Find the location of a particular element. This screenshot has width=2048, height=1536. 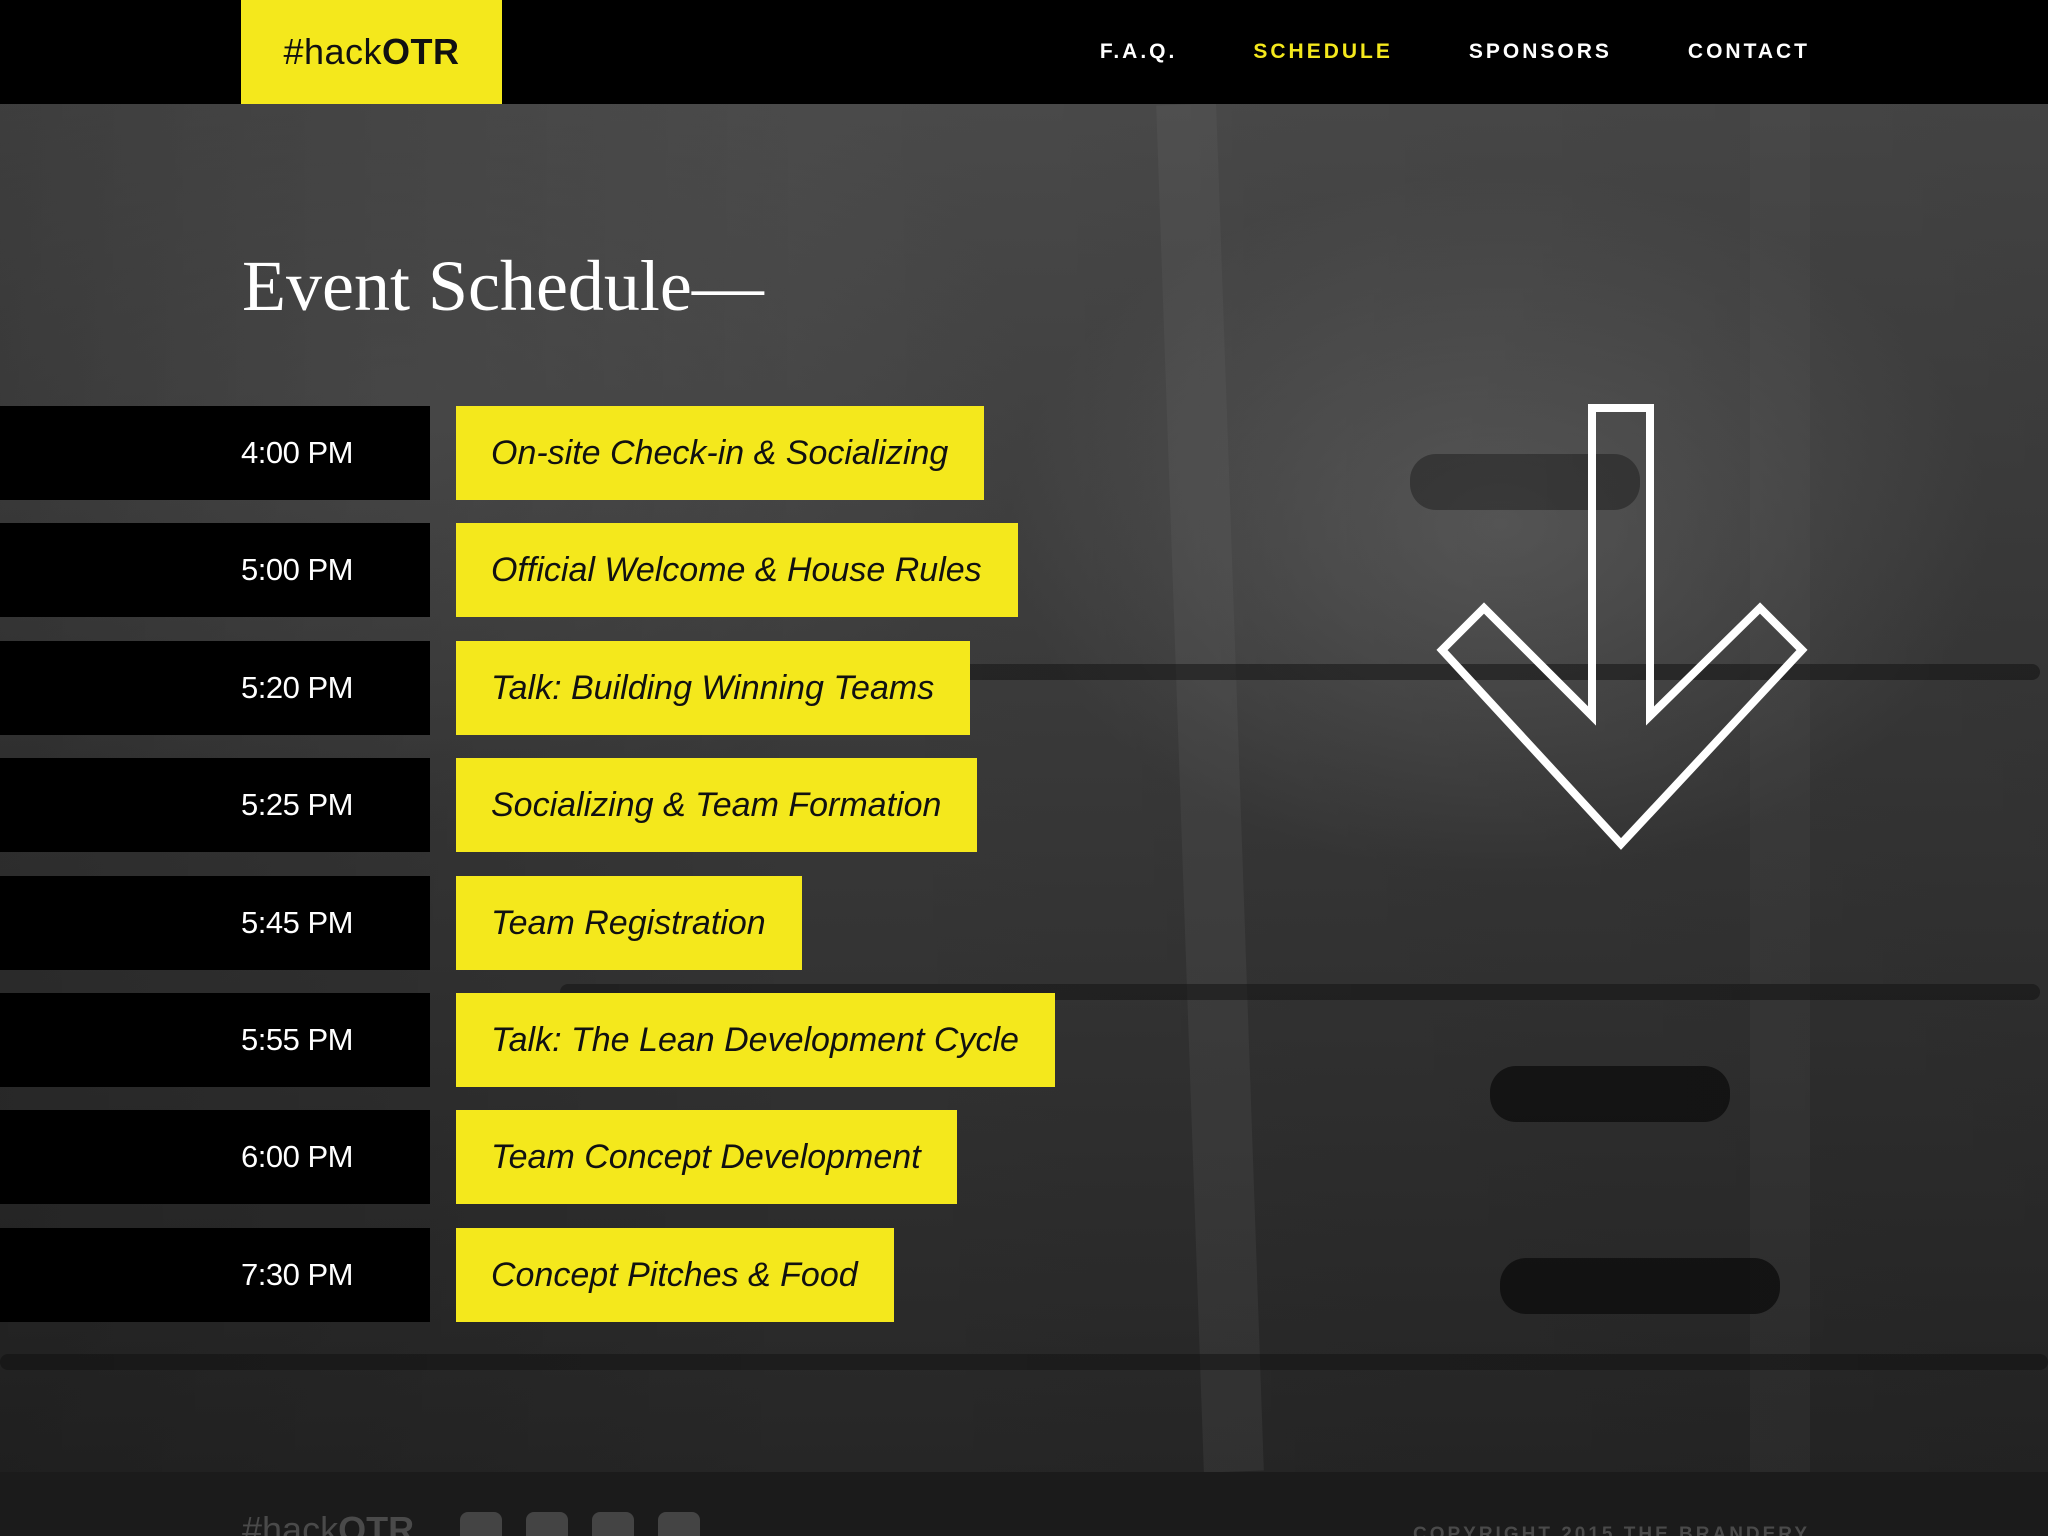

nav-schedule: SCHEDULE is located at coordinates (1323, 52).